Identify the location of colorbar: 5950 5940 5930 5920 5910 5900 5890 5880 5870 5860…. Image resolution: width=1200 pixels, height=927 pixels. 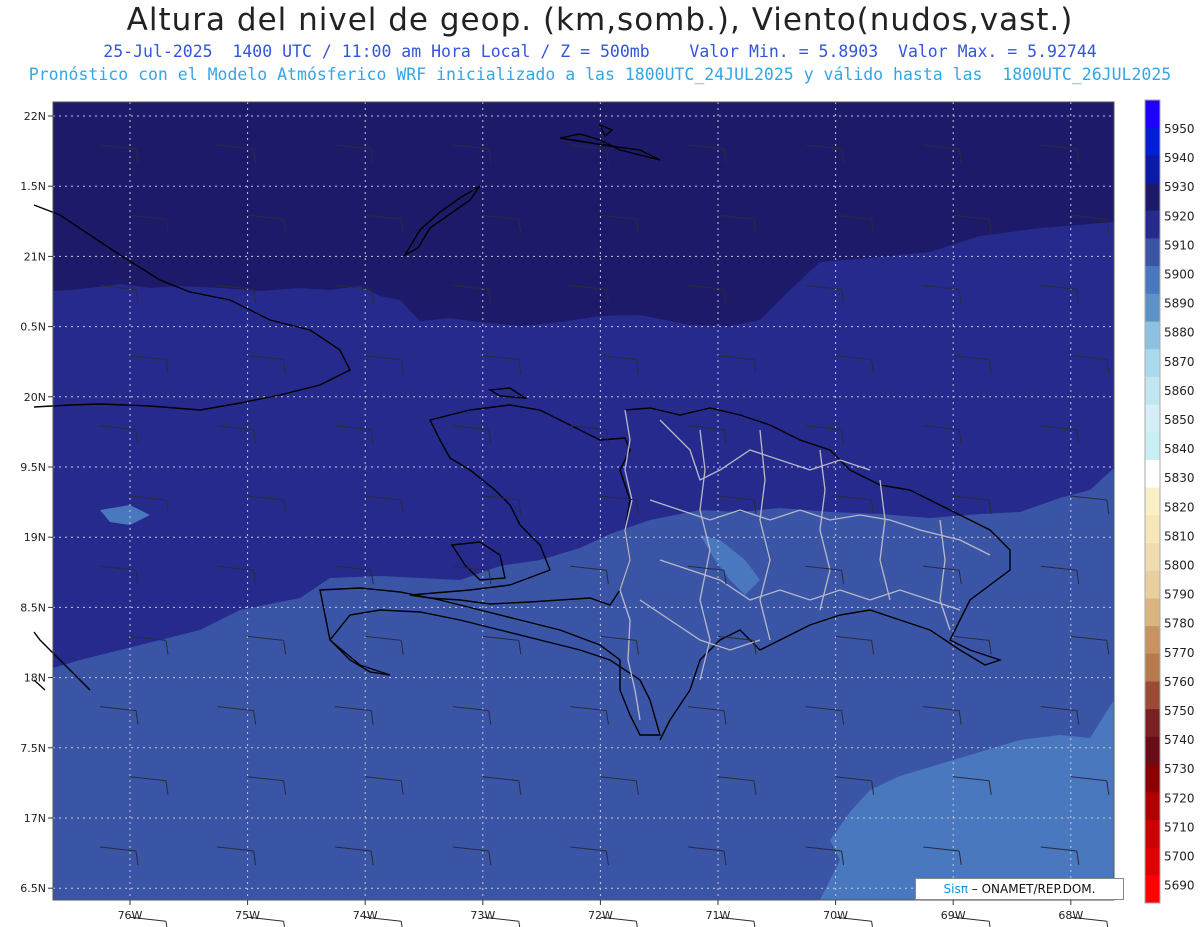
(1169, 501).